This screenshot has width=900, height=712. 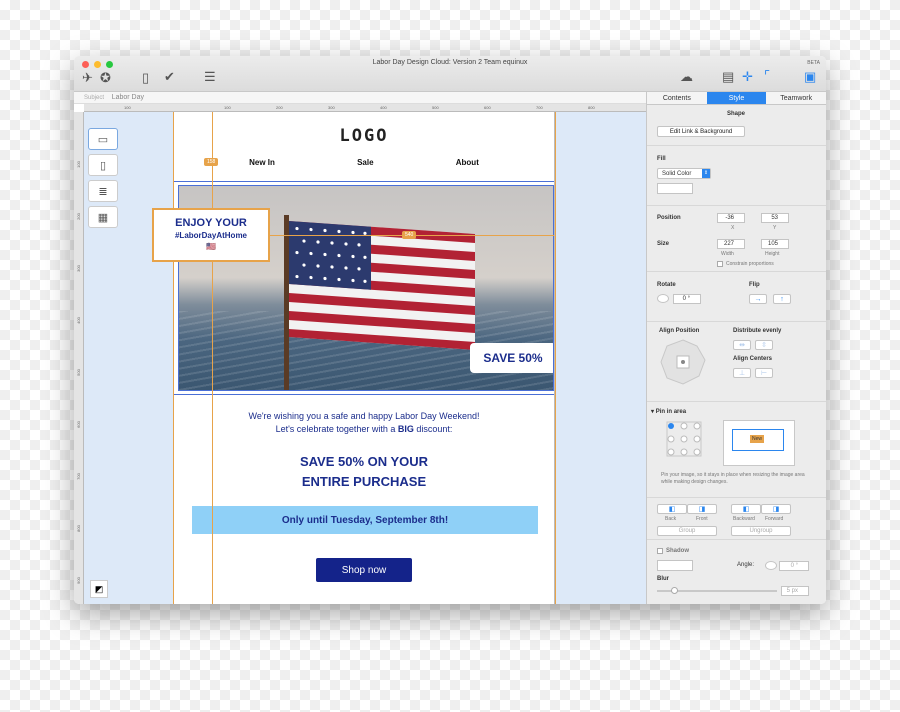 I want to click on devices-icon: ▯, so click(x=145, y=77).